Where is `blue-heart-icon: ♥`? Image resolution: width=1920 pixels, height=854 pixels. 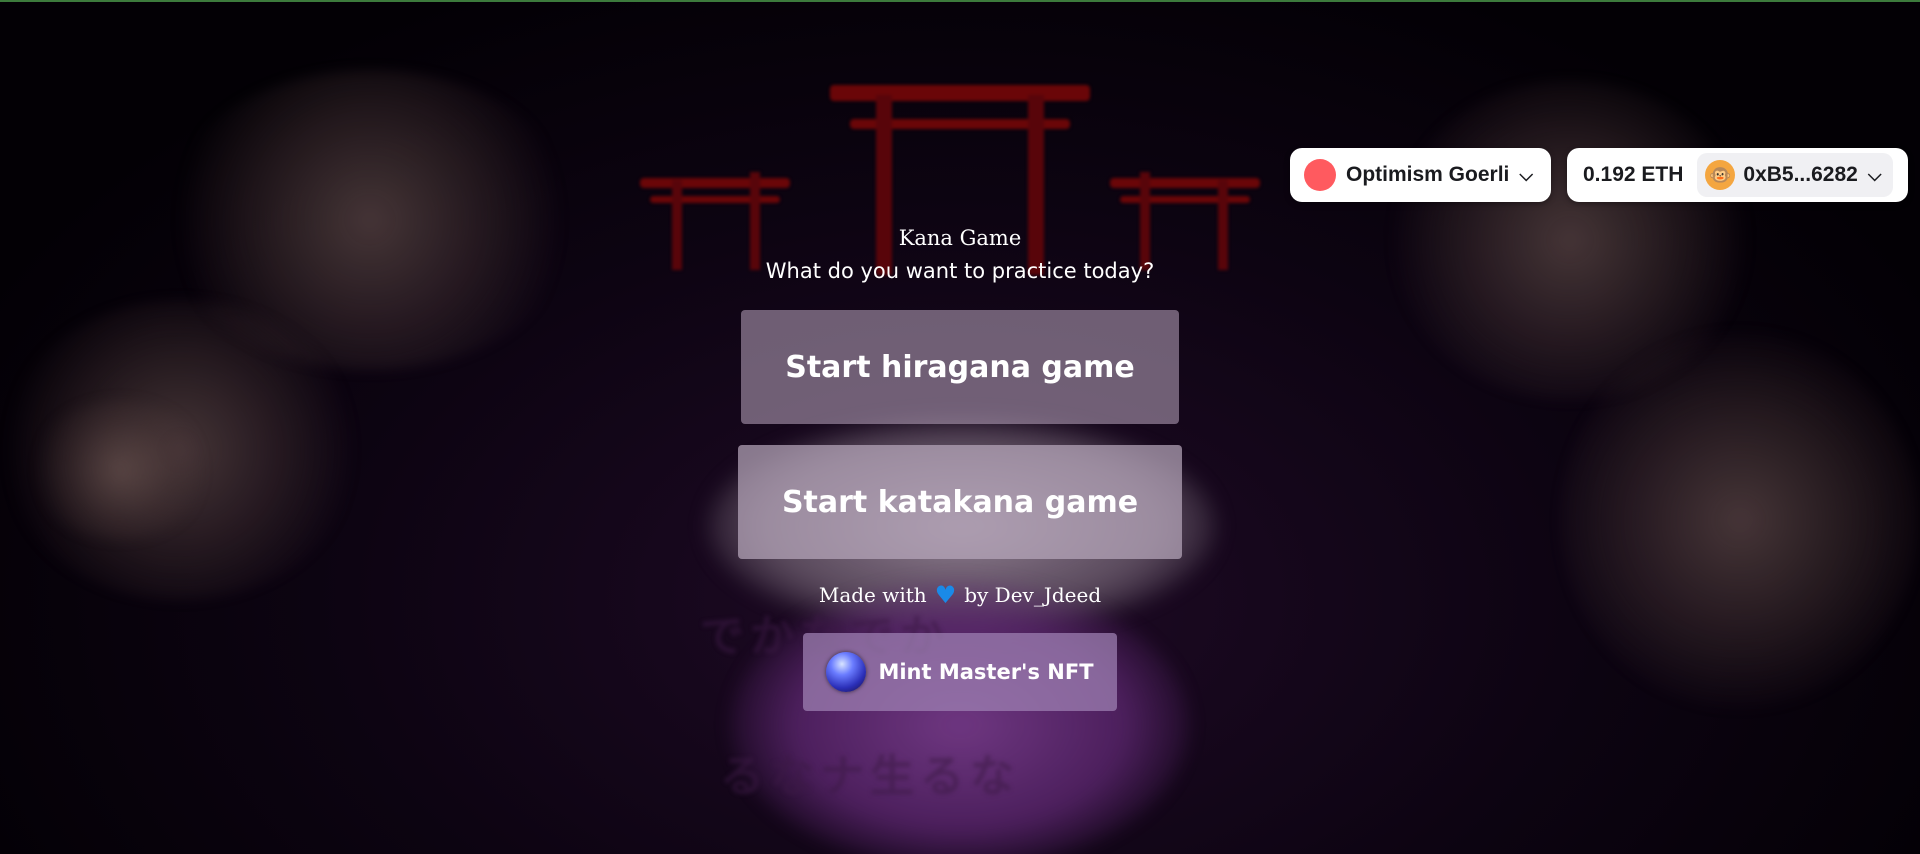
blue-heart-icon: ♥ is located at coordinates (945, 595).